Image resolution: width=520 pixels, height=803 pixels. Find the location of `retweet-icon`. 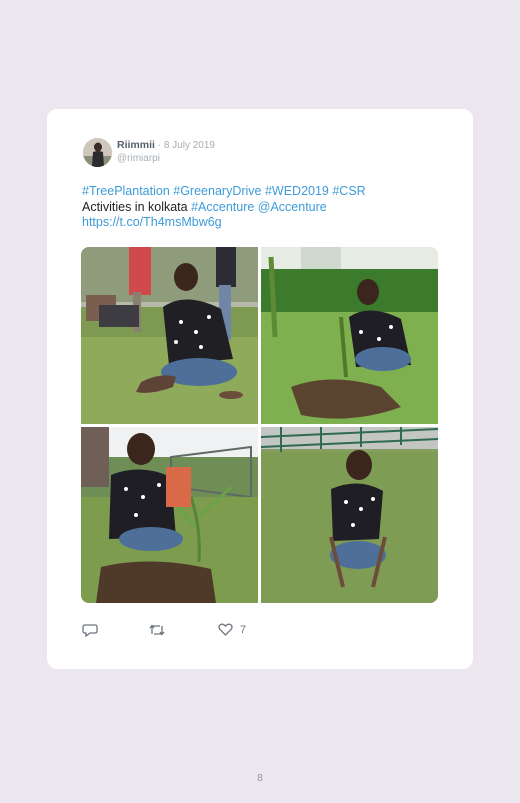

retweet-icon is located at coordinates (157, 630).